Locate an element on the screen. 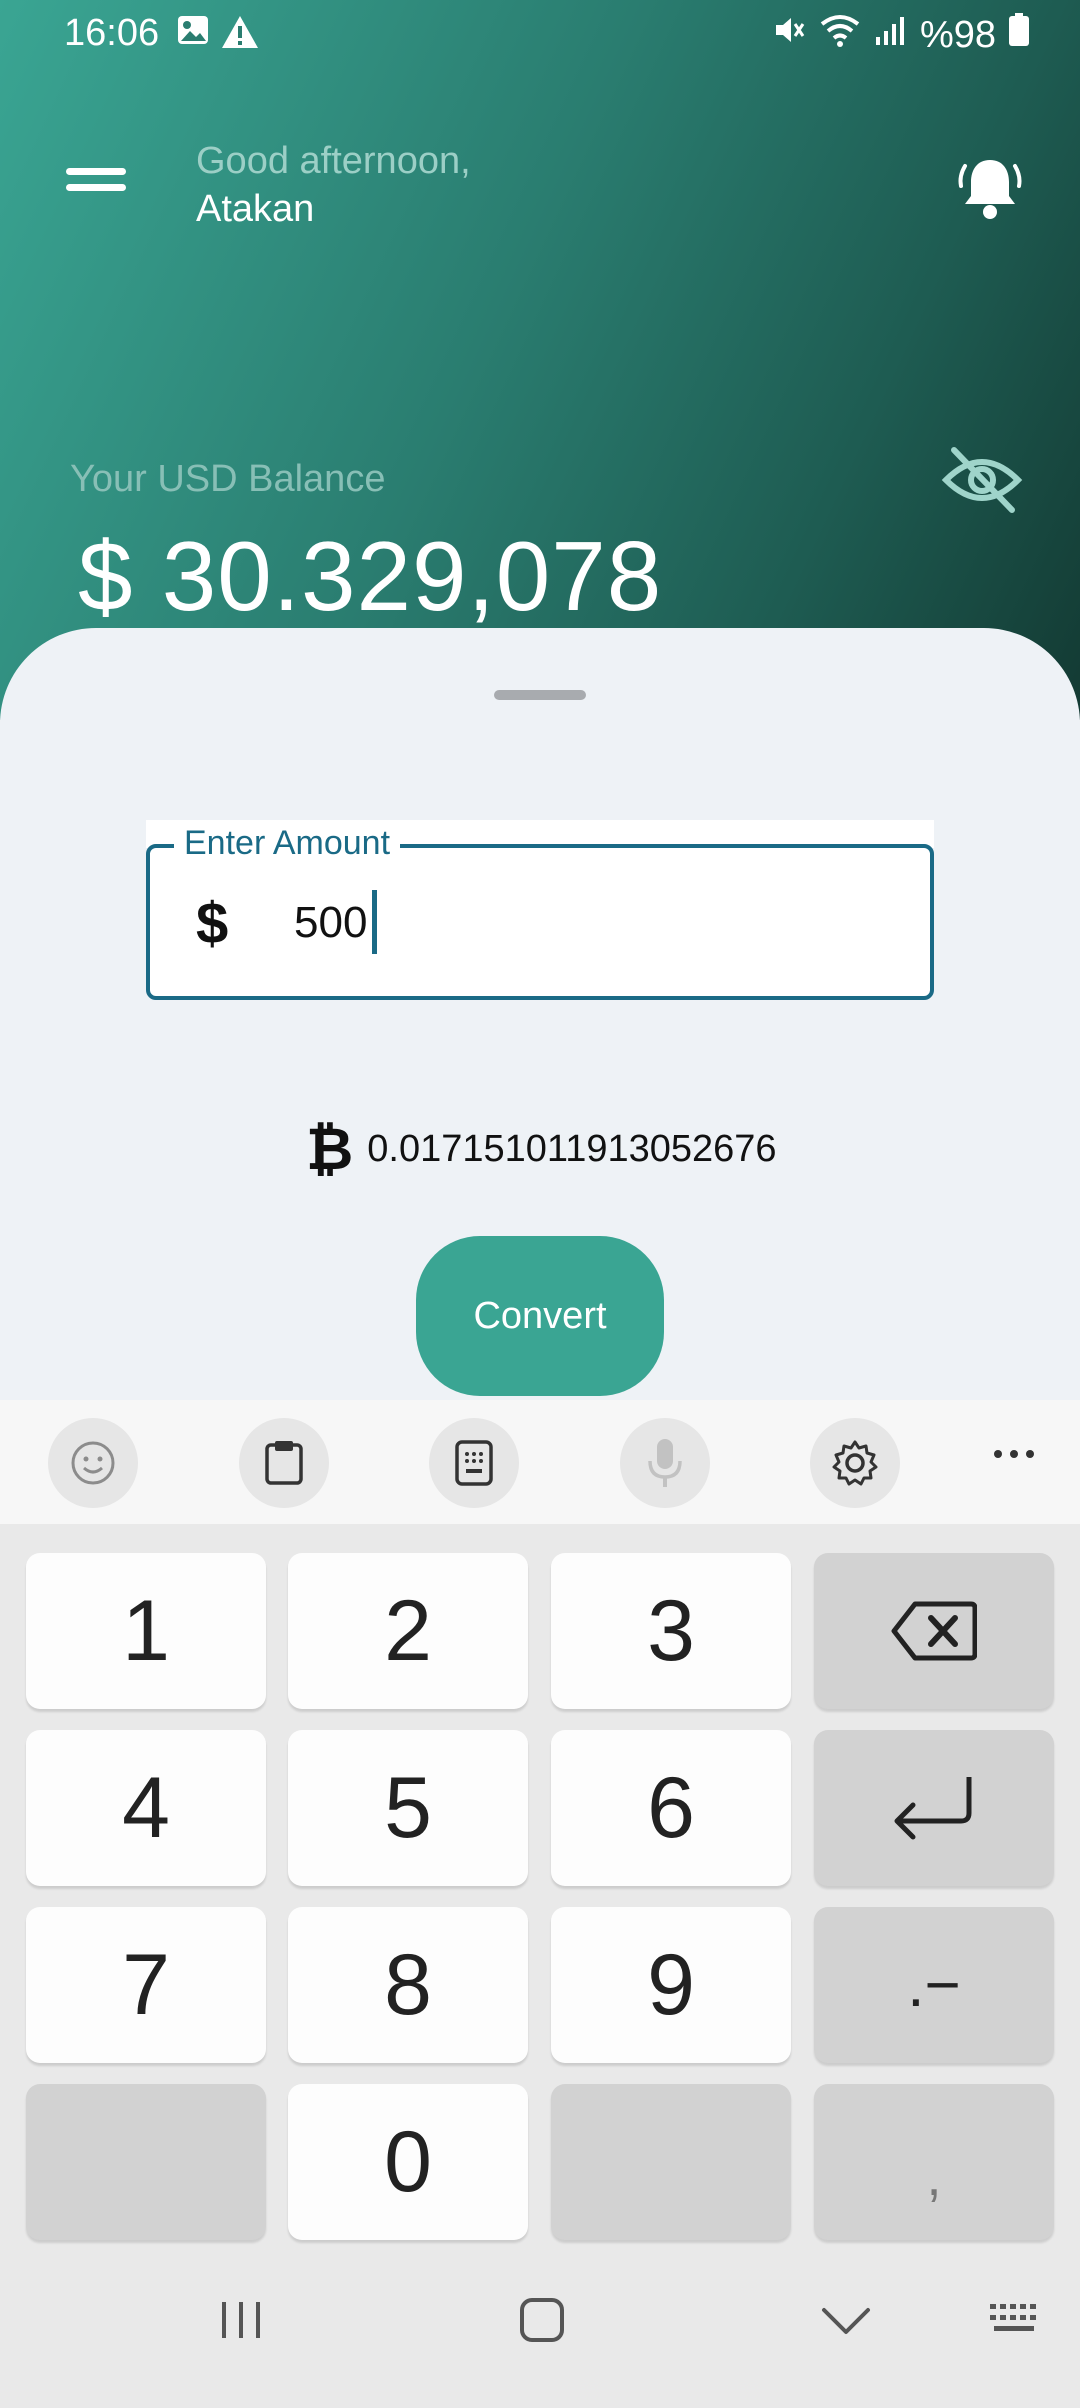 The width and height of the screenshot is (1080, 2408). convert-button: Convert is located at coordinates (540, 1316).